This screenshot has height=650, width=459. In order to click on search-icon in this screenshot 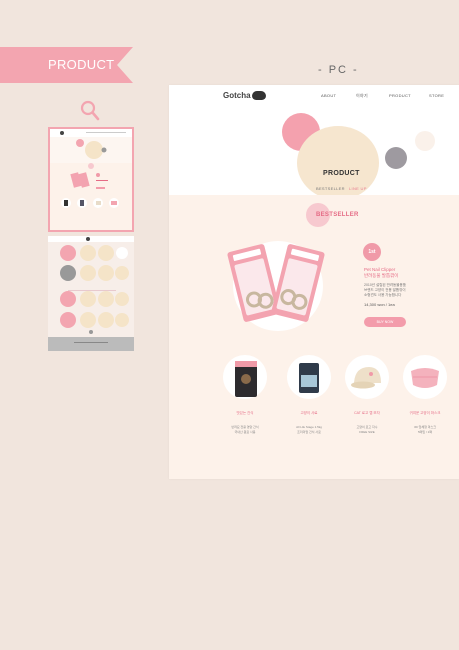, I will do `click(90, 110)`.